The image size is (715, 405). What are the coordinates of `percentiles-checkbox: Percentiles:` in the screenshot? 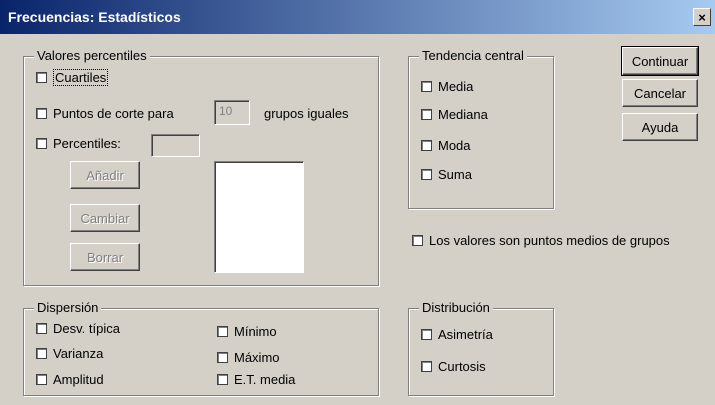 It's located at (78, 143).